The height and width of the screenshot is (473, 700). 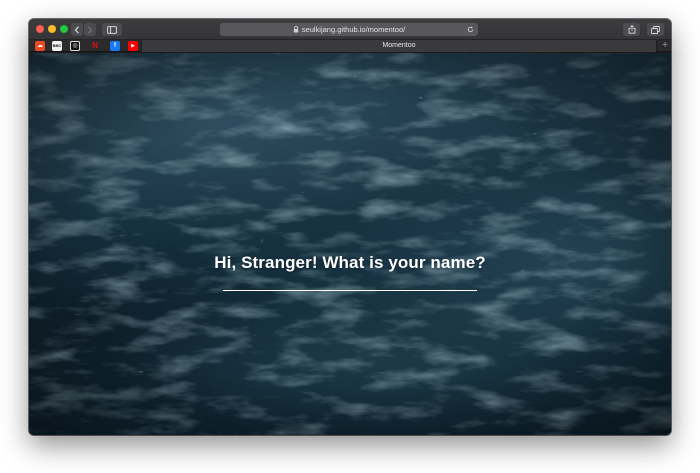 I want to click on tabs-overview-icon, so click(x=655, y=29).